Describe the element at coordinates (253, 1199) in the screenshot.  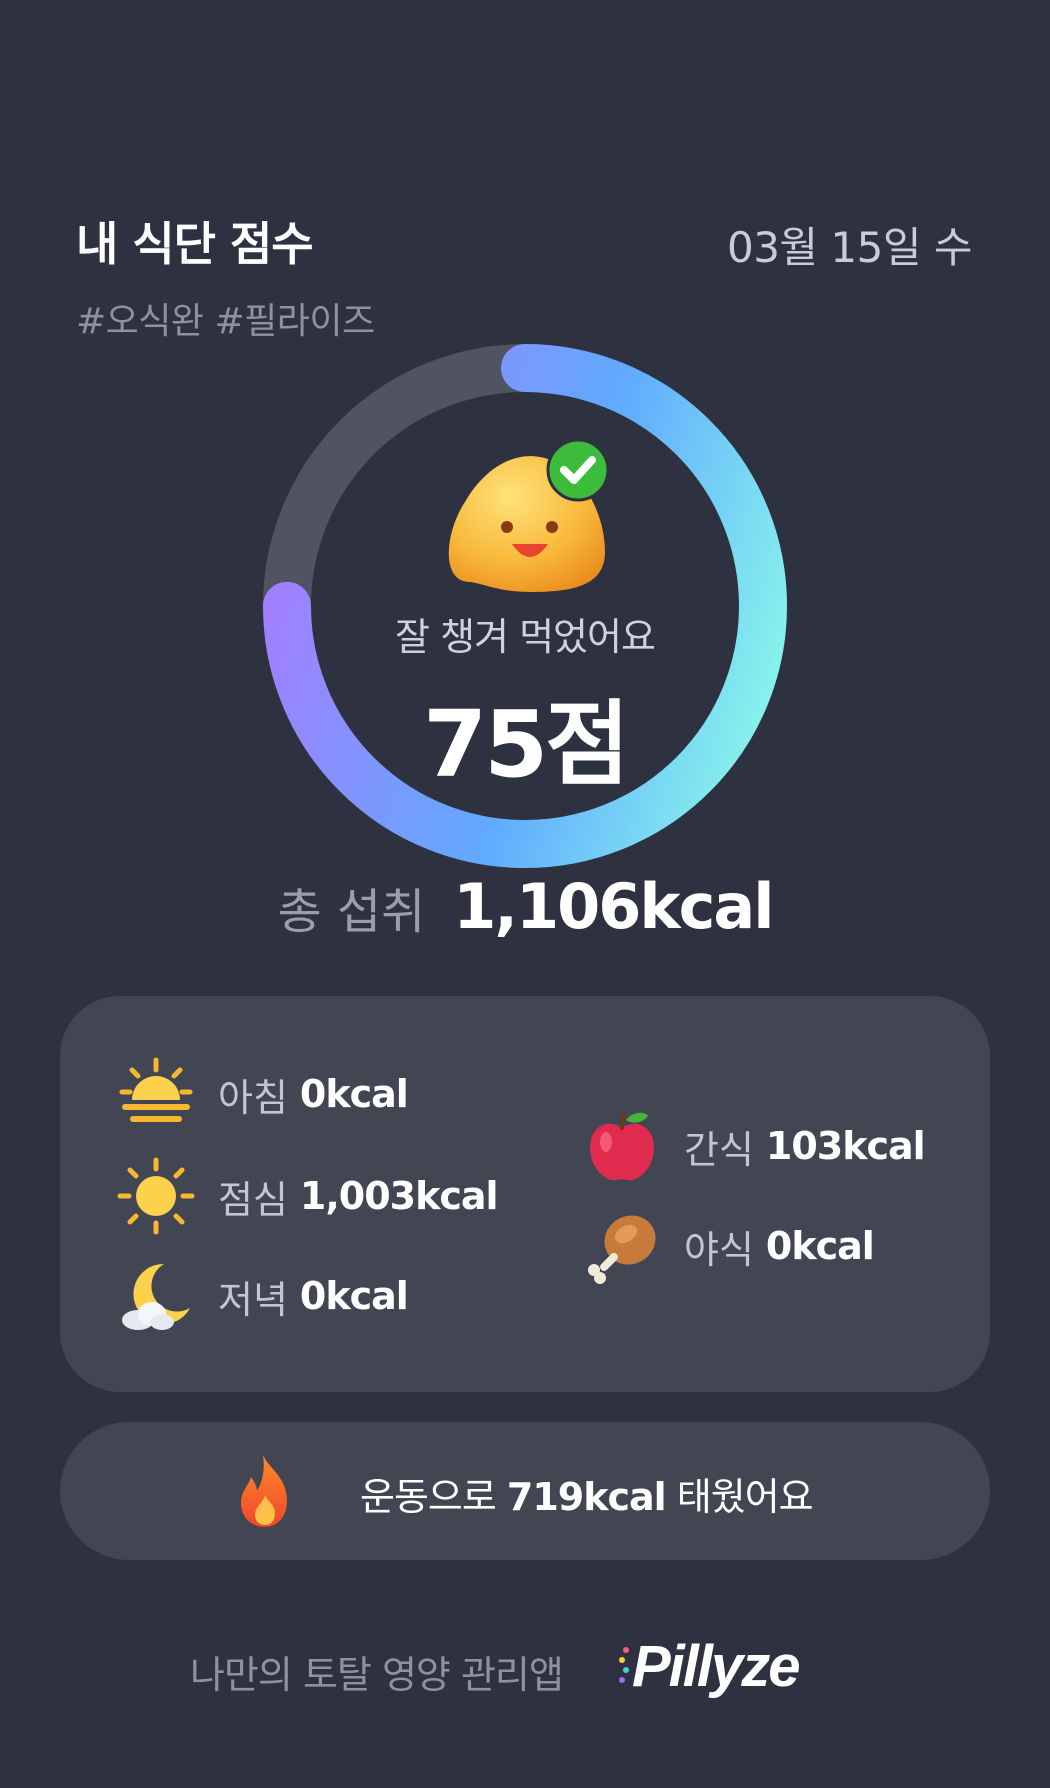
I see `meal-name: 점심` at that location.